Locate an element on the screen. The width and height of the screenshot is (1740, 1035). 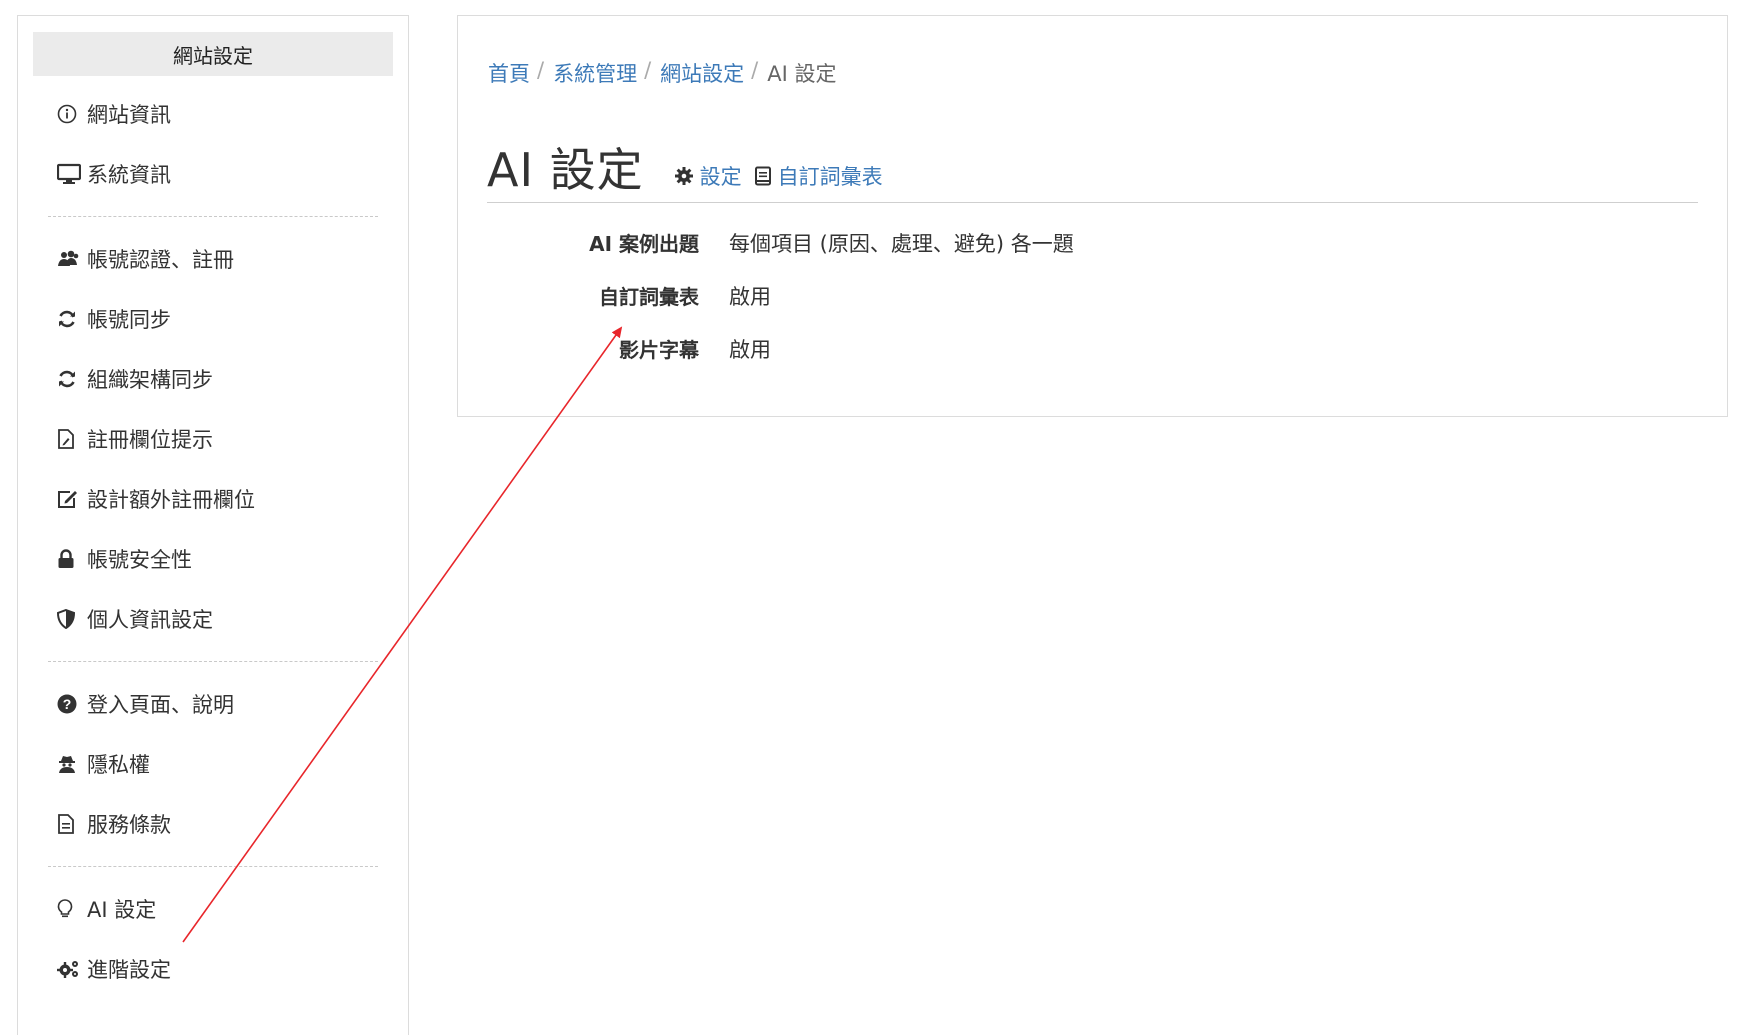
user-secret-icon is located at coordinates (70, 764).